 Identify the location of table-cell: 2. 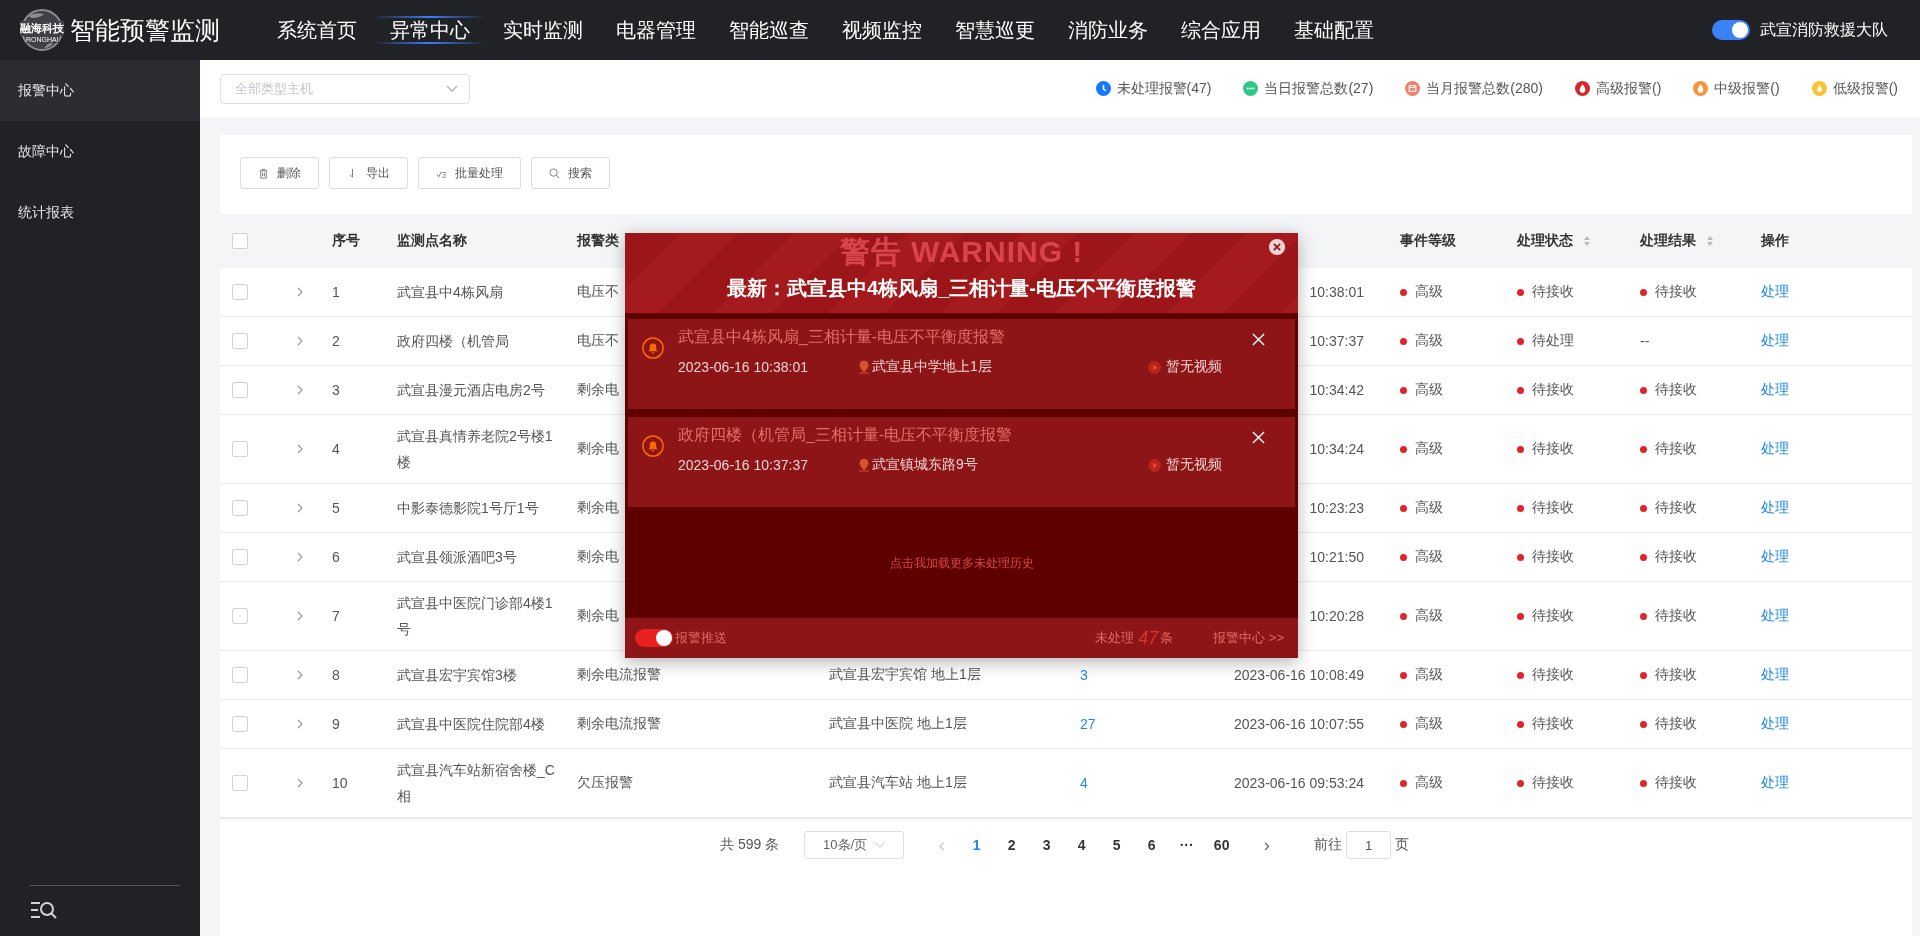
(336, 341).